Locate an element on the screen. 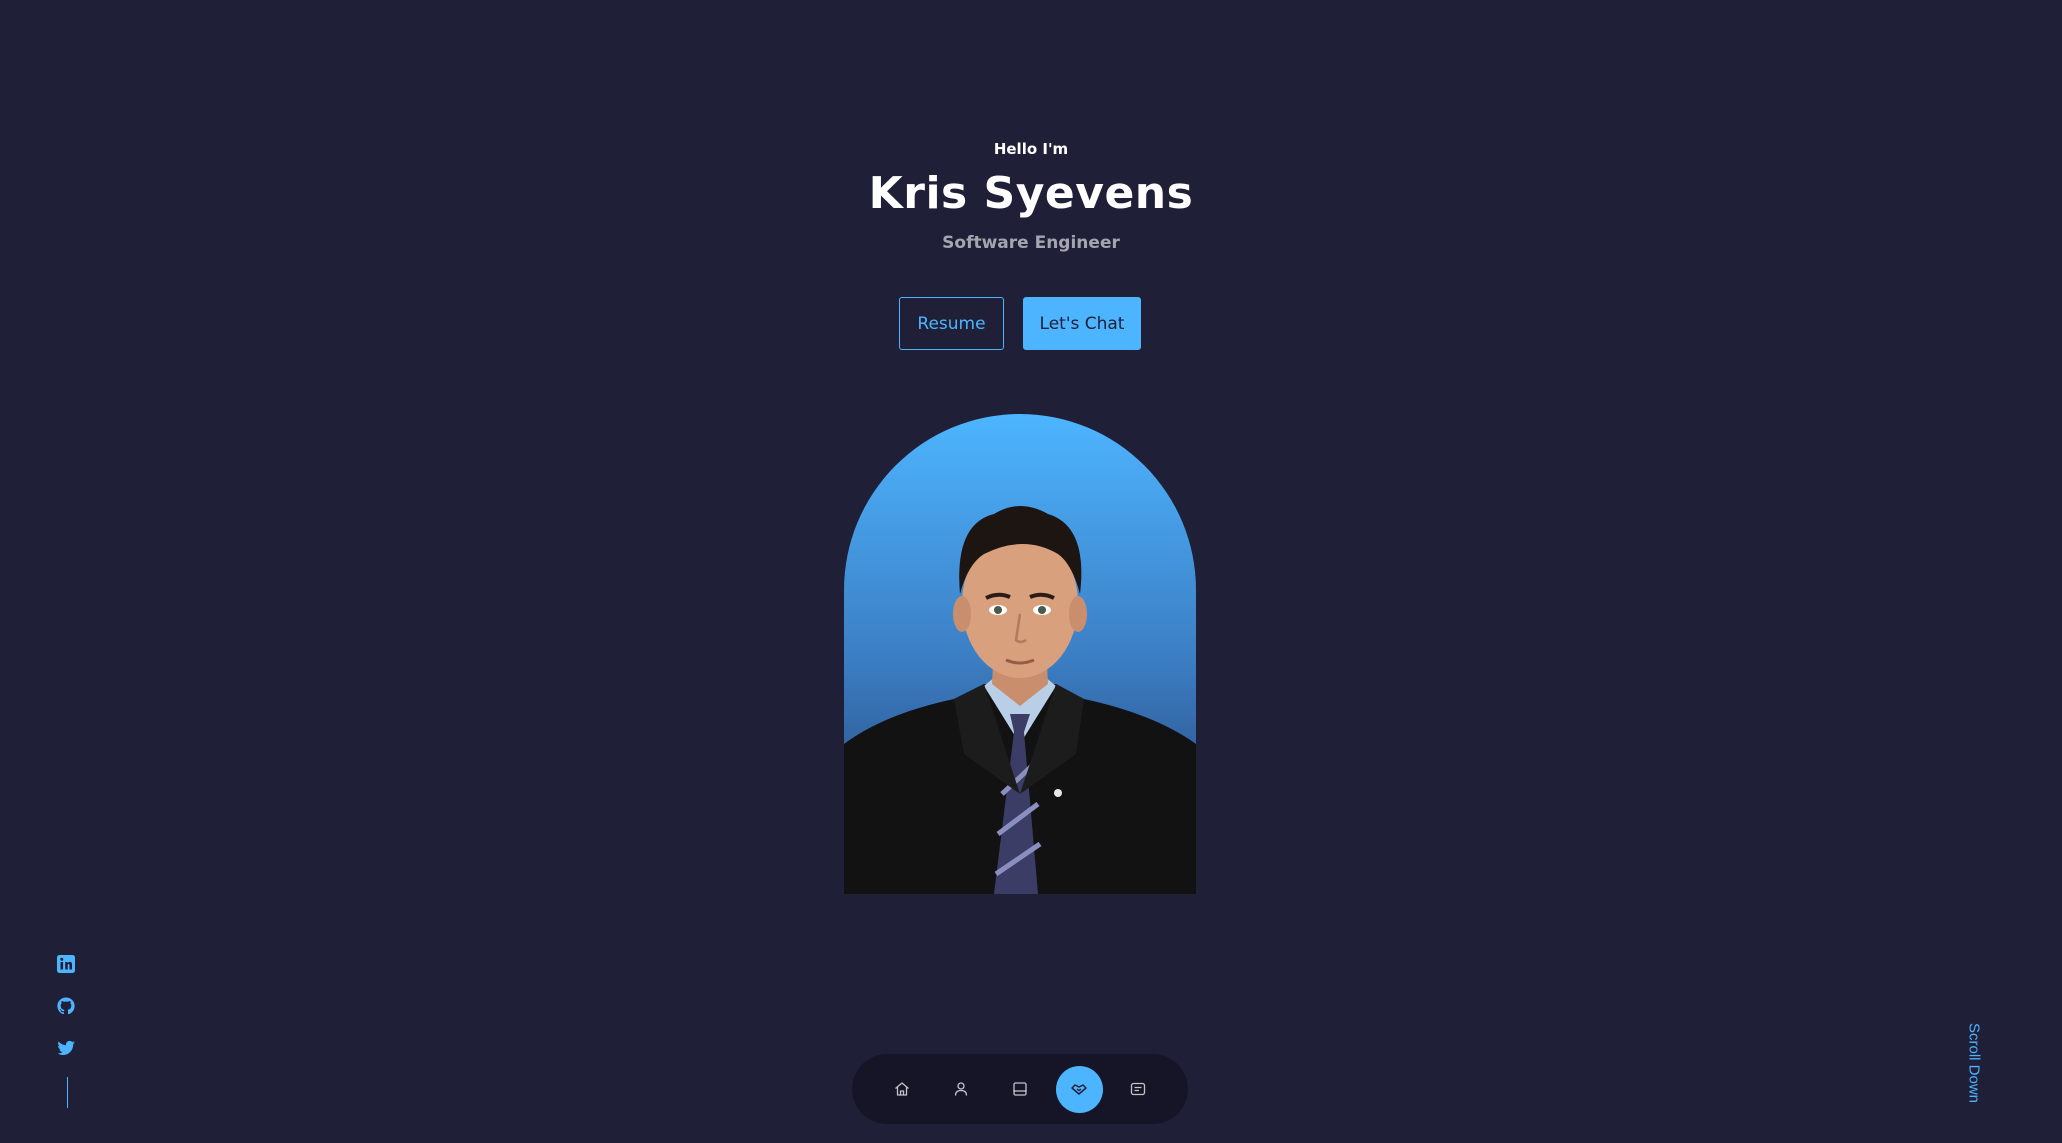 This screenshot has width=2062, height=1143. lets-chat-button: Let's Chat is located at coordinates (1082, 323).